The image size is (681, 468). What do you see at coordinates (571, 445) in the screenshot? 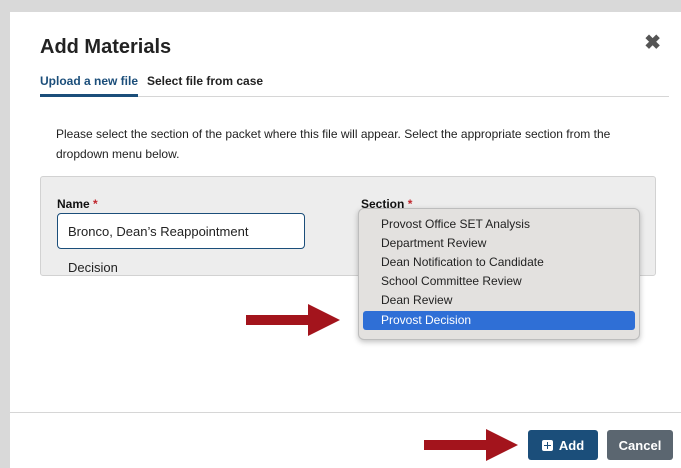
I see `add-button-label: Add` at bounding box center [571, 445].